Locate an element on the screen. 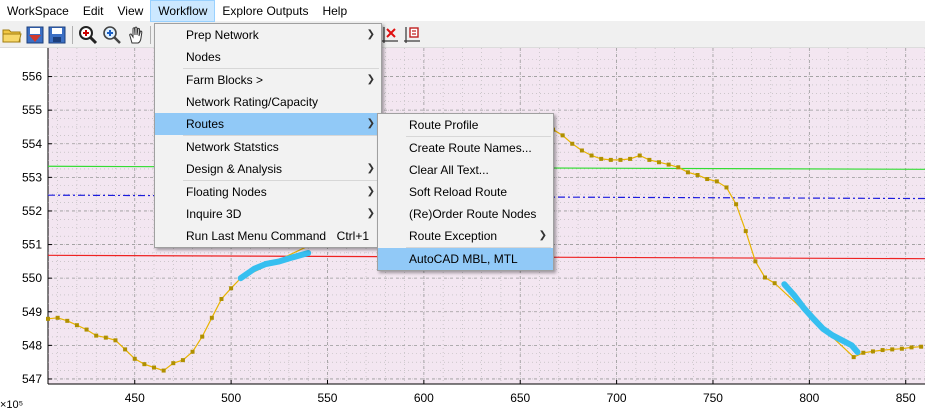 Image resolution: width=925 pixels, height=412 pixels. delete-node-icon is located at coordinates (390, 35).